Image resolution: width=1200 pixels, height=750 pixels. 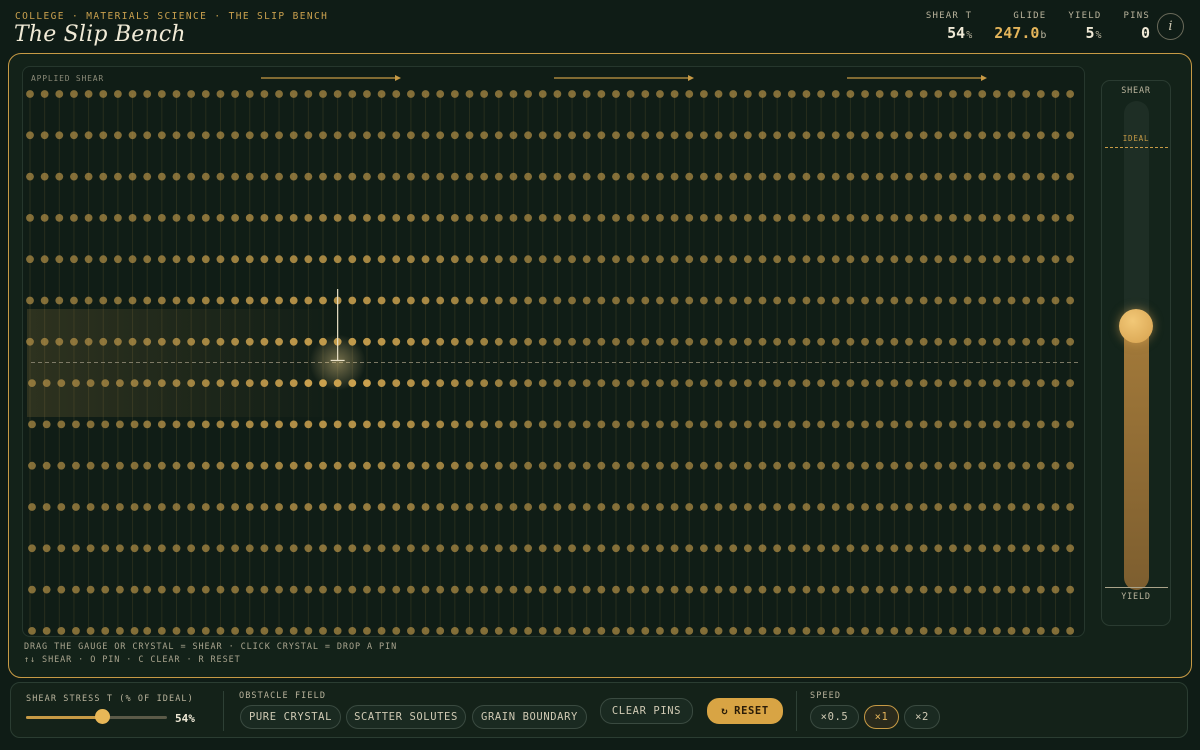 What do you see at coordinates (1170, 26) in the screenshot?
I see `info-icon: i` at bounding box center [1170, 26].